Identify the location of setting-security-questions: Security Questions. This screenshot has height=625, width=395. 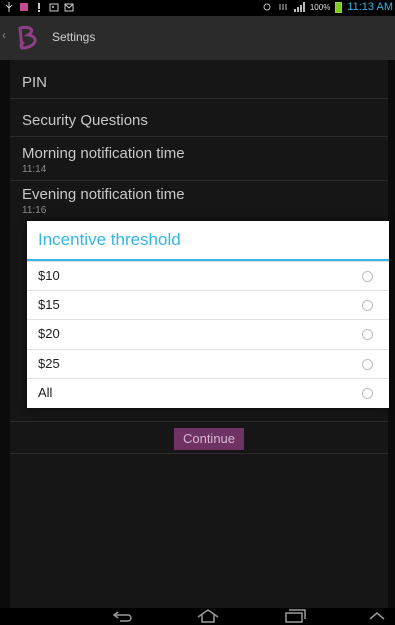
(85, 120).